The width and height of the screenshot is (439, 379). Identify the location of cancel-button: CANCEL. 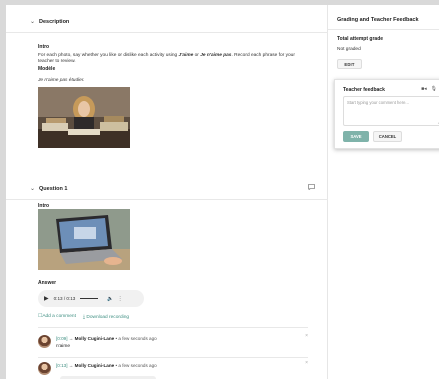
(387, 136).